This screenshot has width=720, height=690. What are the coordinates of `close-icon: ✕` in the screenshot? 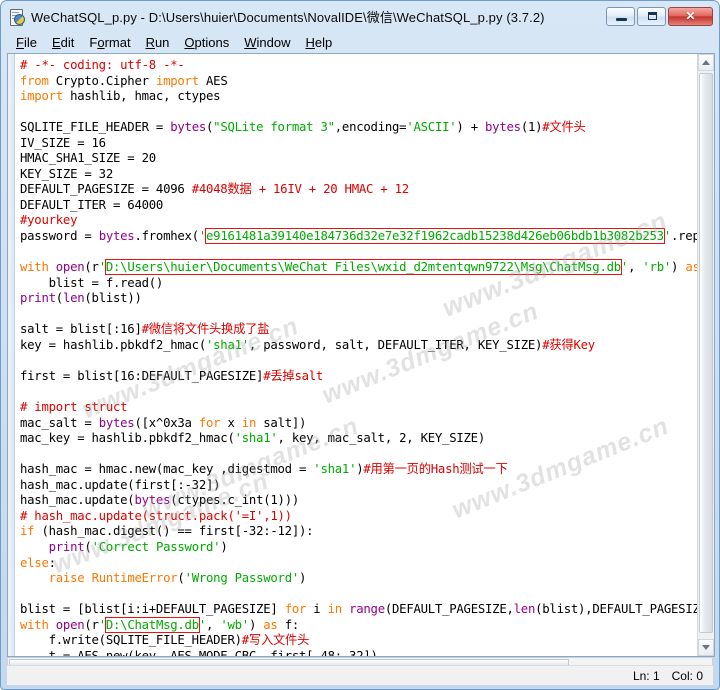 It's located at (690, 16).